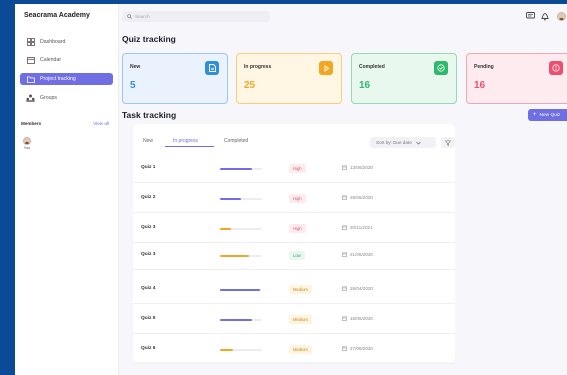  I want to click on table-row: Quiz 5 Medium 16/05/2020, so click(294, 319).